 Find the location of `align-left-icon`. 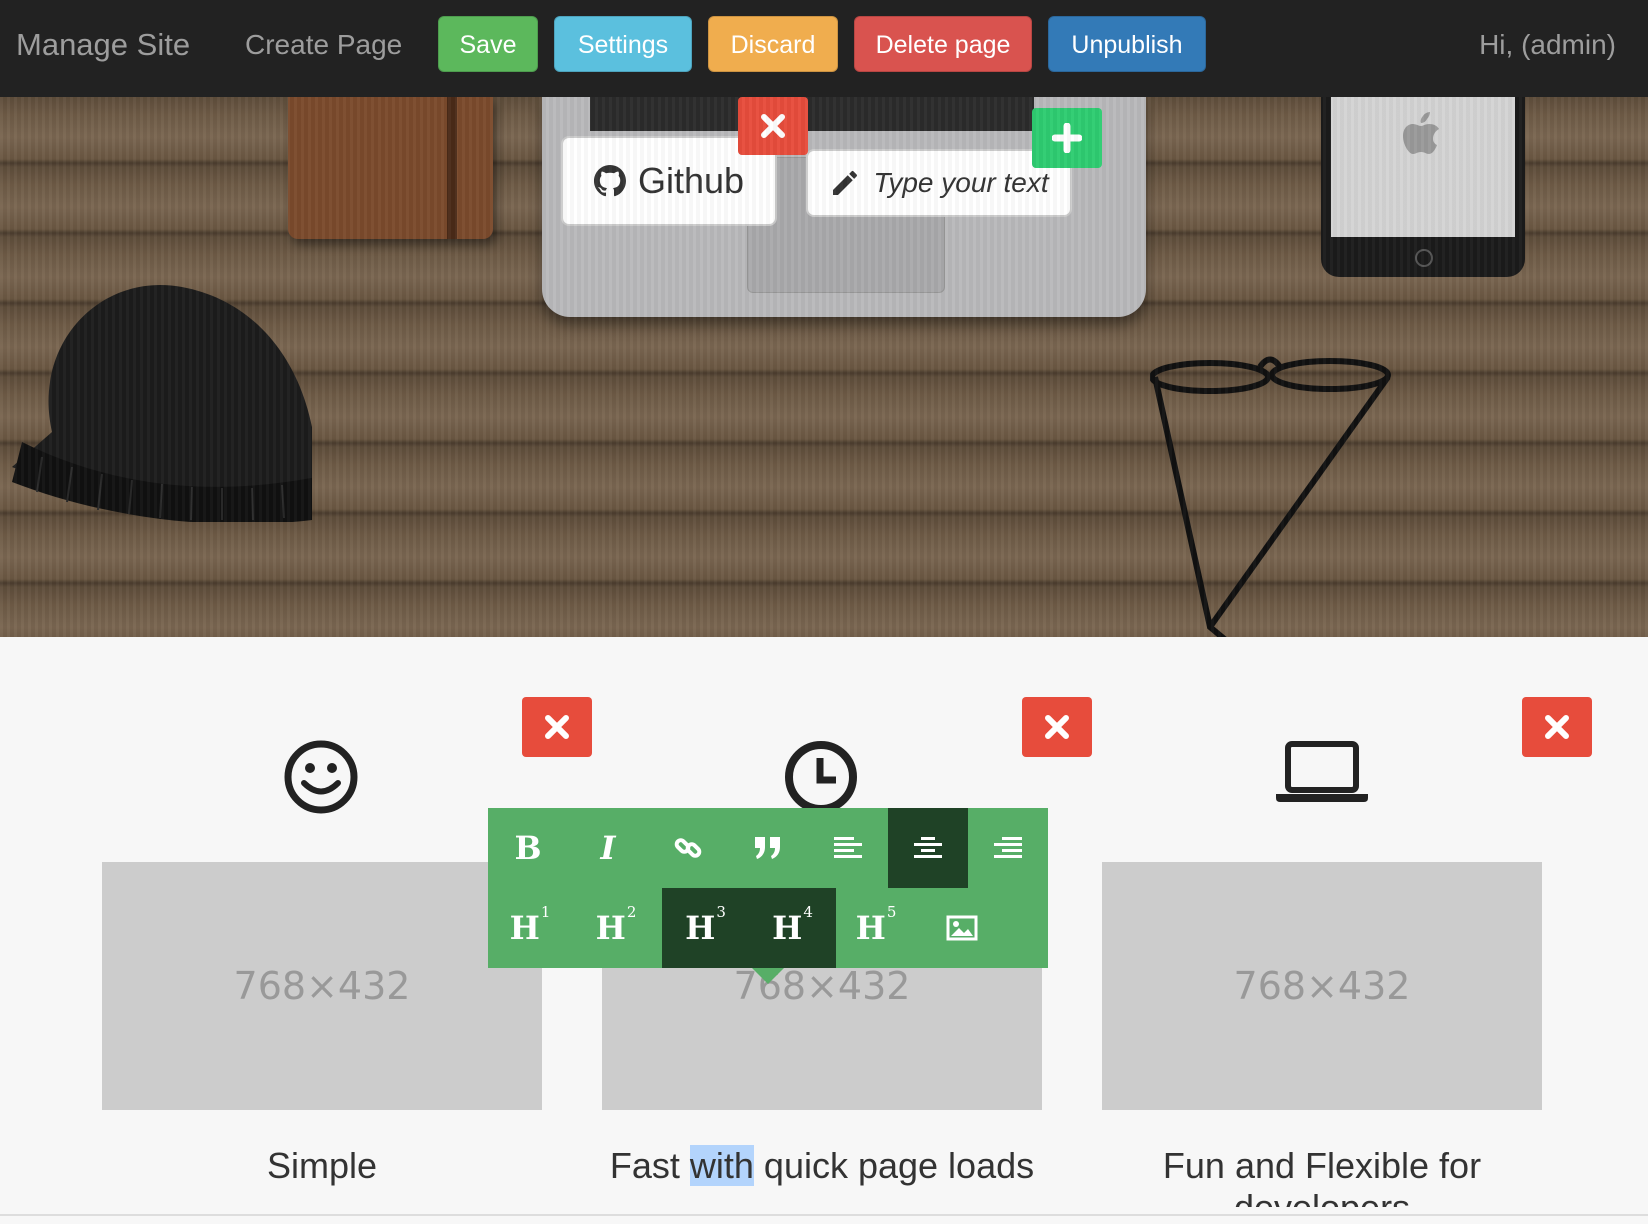

align-left-icon is located at coordinates (848, 847).